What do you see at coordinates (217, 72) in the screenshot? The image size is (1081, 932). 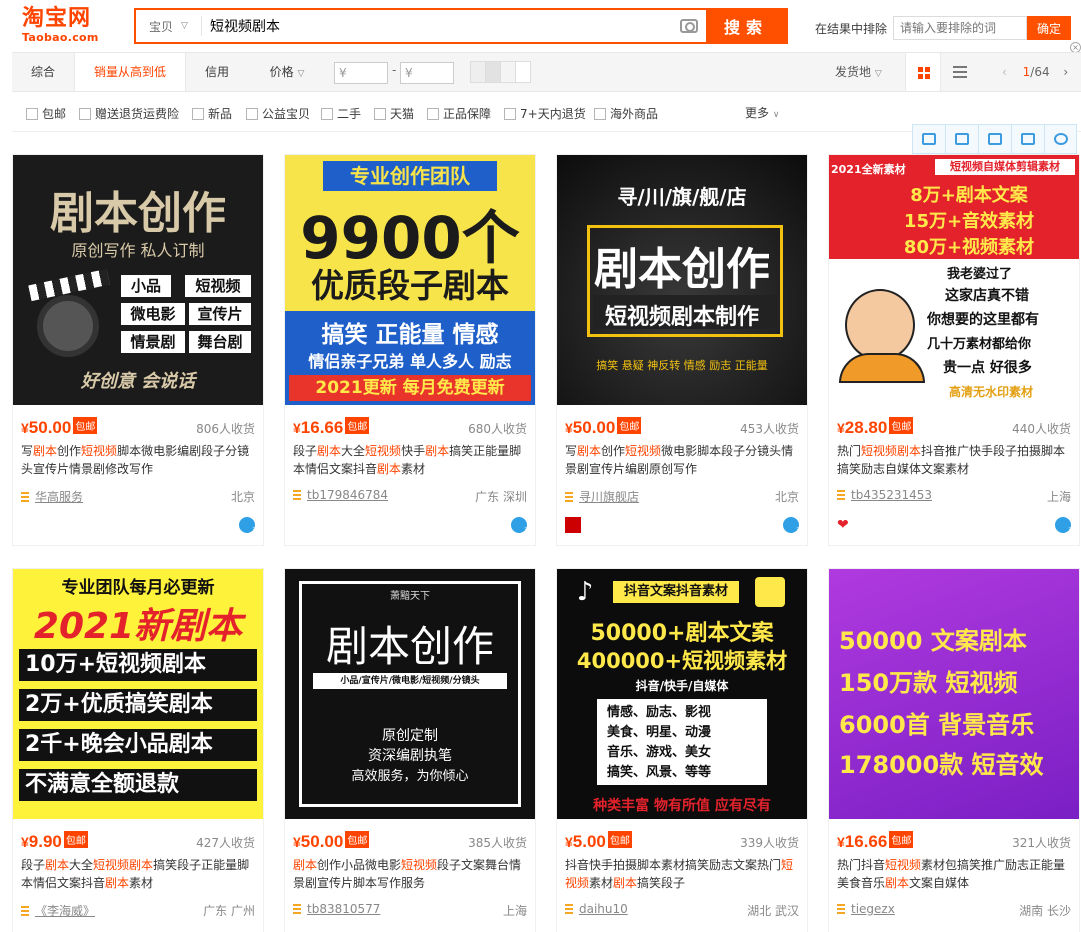 I see `tab-credit: 信用` at bounding box center [217, 72].